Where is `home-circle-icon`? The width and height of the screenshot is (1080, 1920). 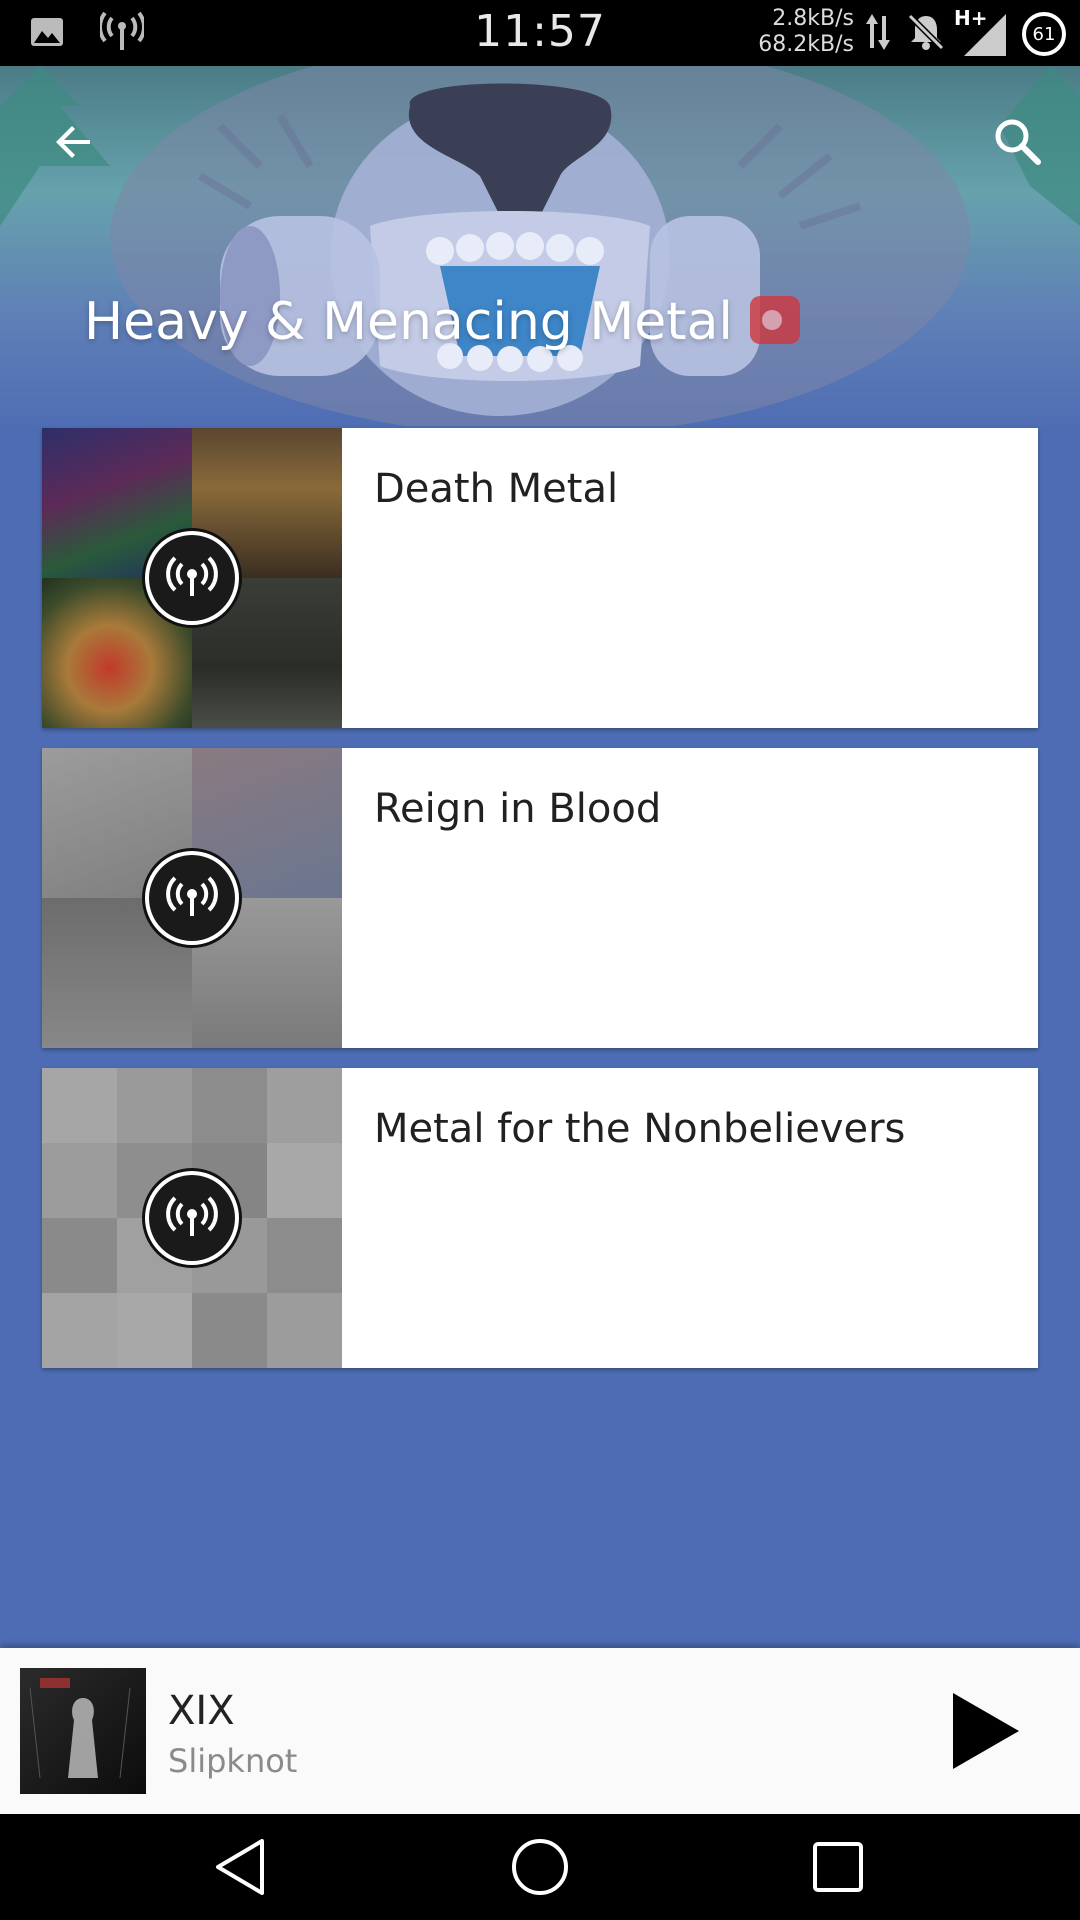 home-circle-icon is located at coordinates (540, 1867).